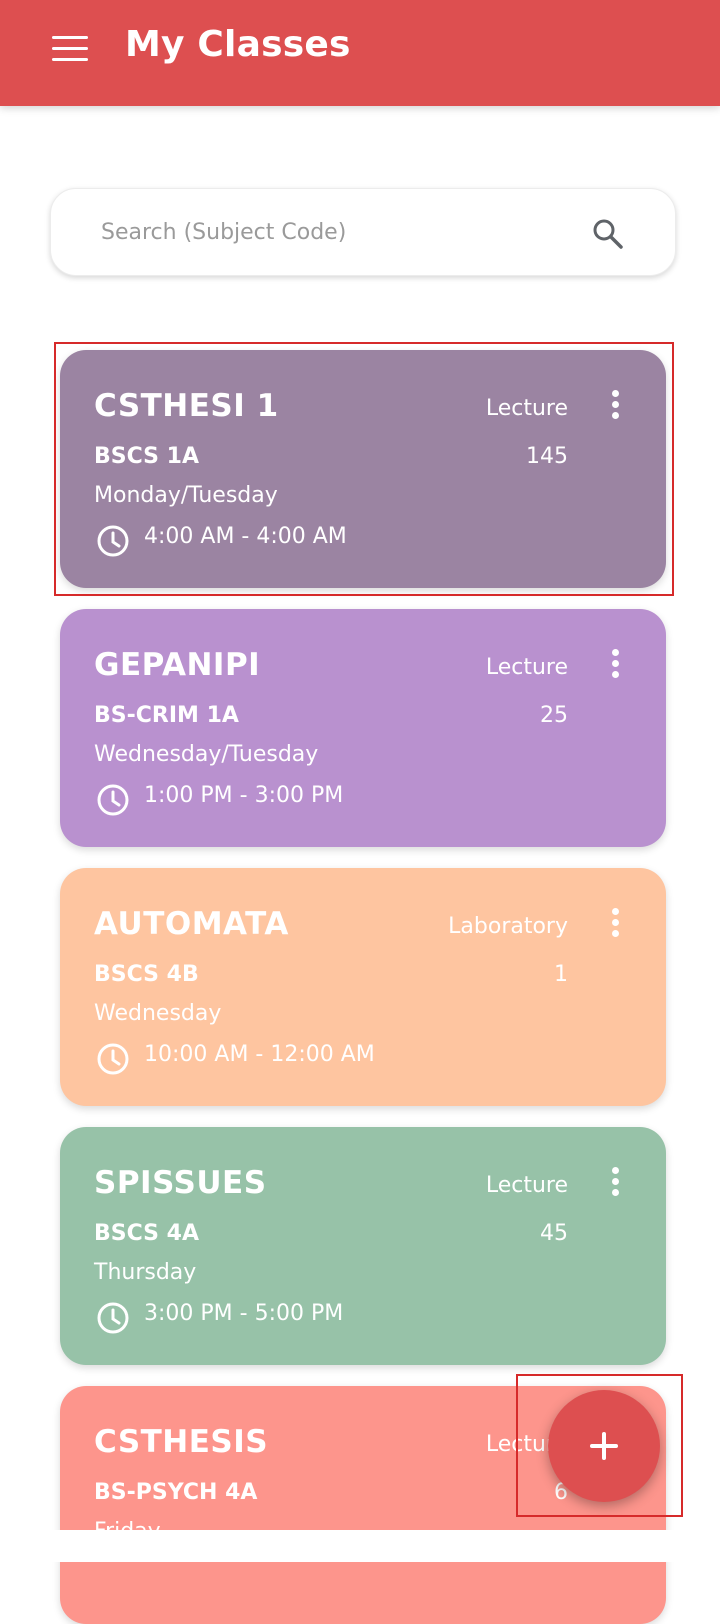 The image size is (720, 1624). Describe the element at coordinates (158, 1013) in the screenshot. I see `class-days: Wednesday` at that location.